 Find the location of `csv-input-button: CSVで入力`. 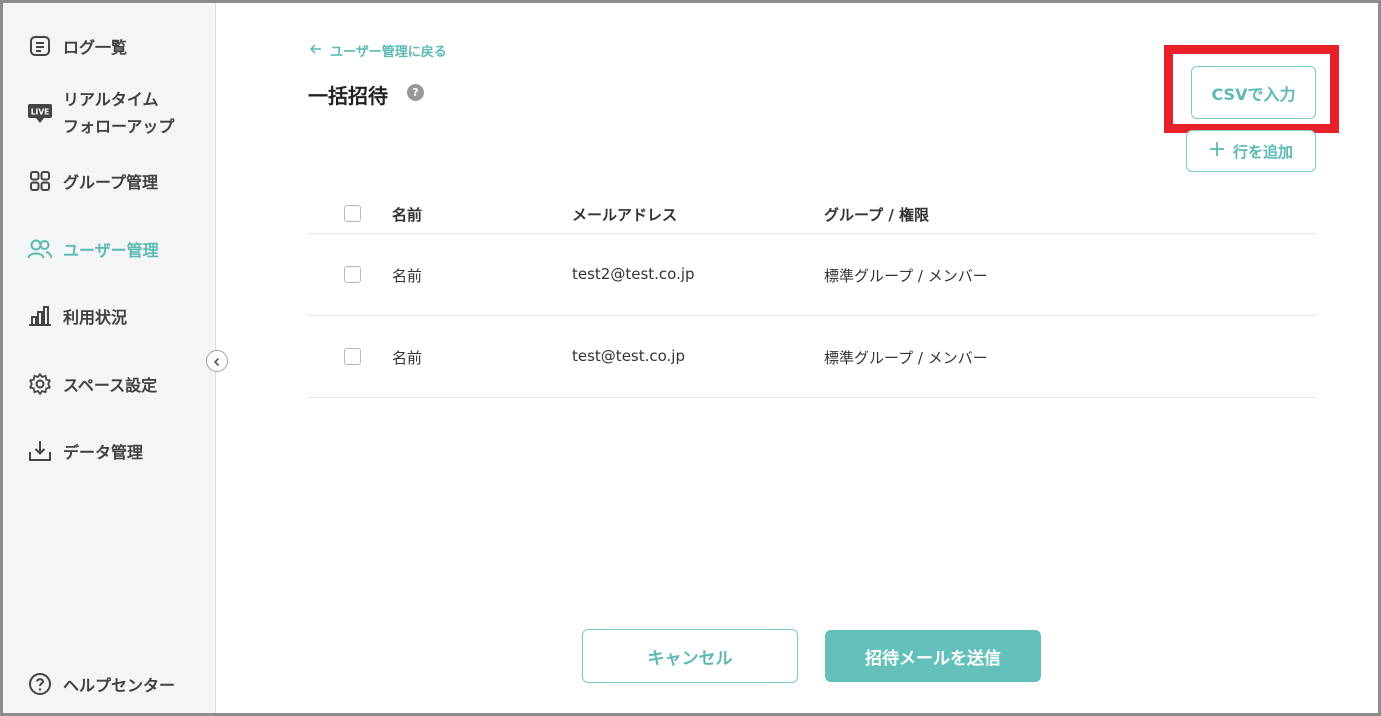

csv-input-button: CSVで入力 is located at coordinates (1253, 92).